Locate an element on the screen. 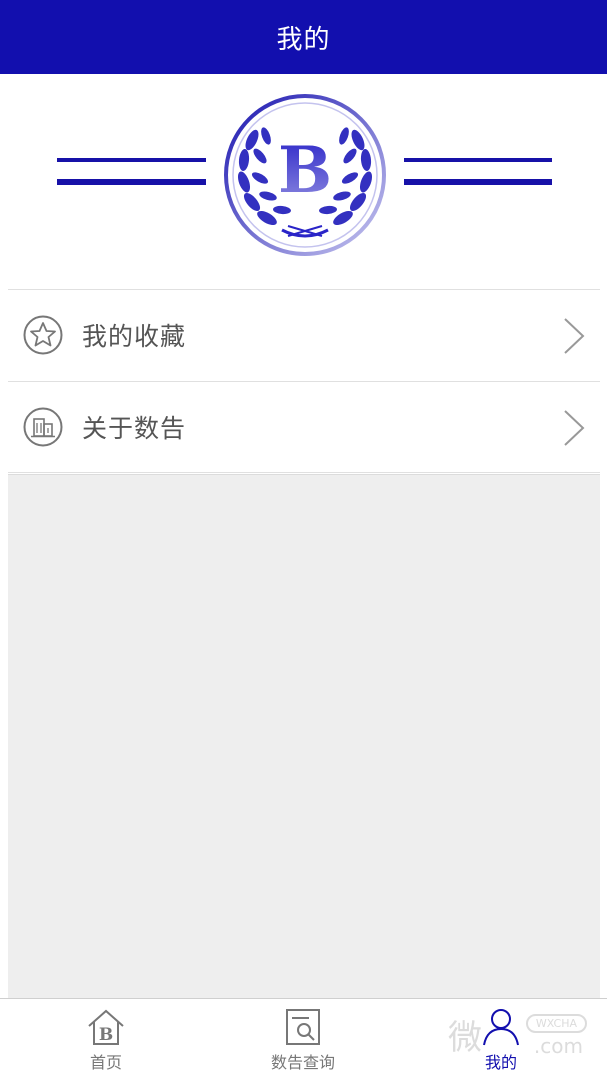 This screenshot has height=1081, width=607. search-document-icon is located at coordinates (303, 1027).